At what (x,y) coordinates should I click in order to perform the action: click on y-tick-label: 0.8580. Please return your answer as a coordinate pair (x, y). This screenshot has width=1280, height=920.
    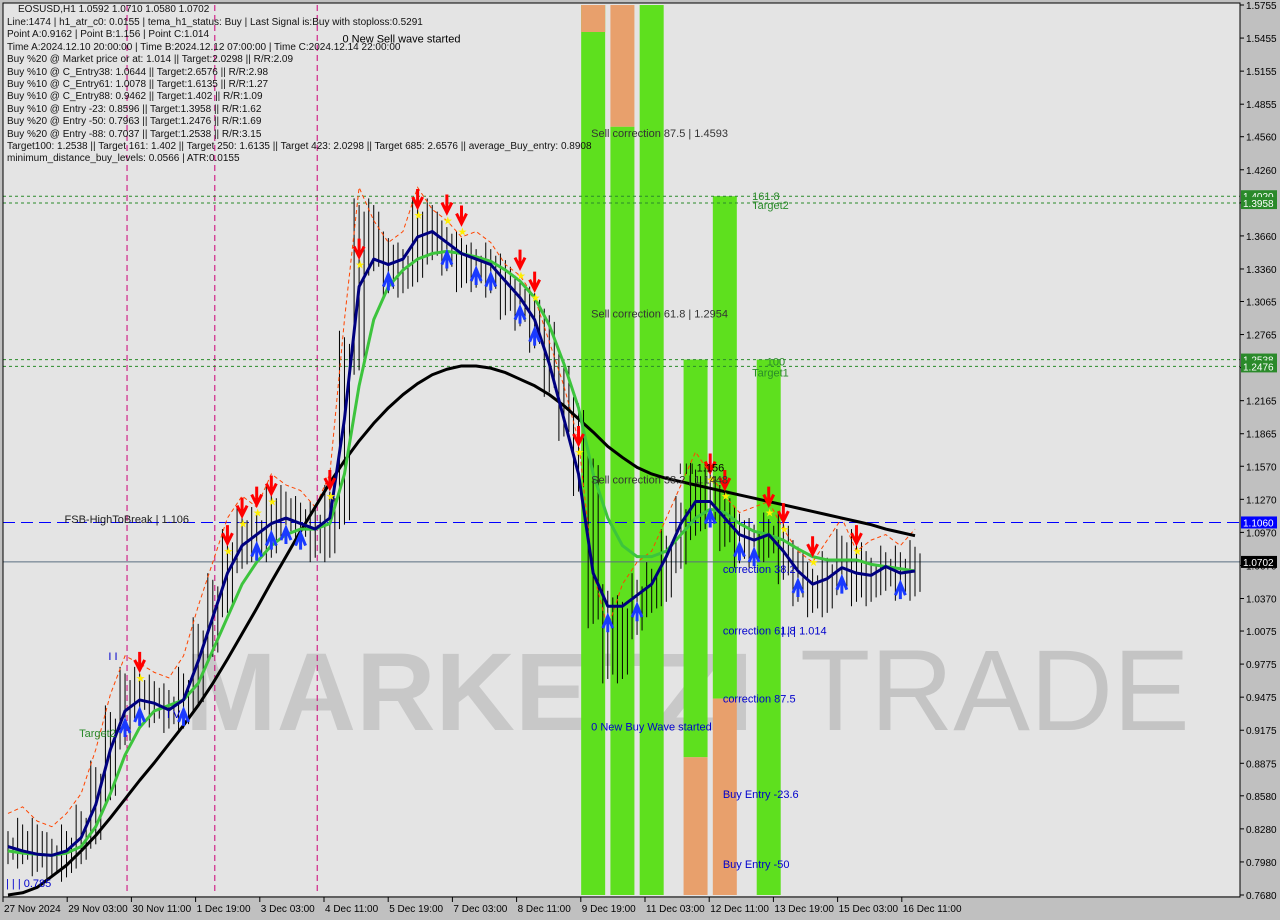
    Looking at the image, I should click on (1261, 797).